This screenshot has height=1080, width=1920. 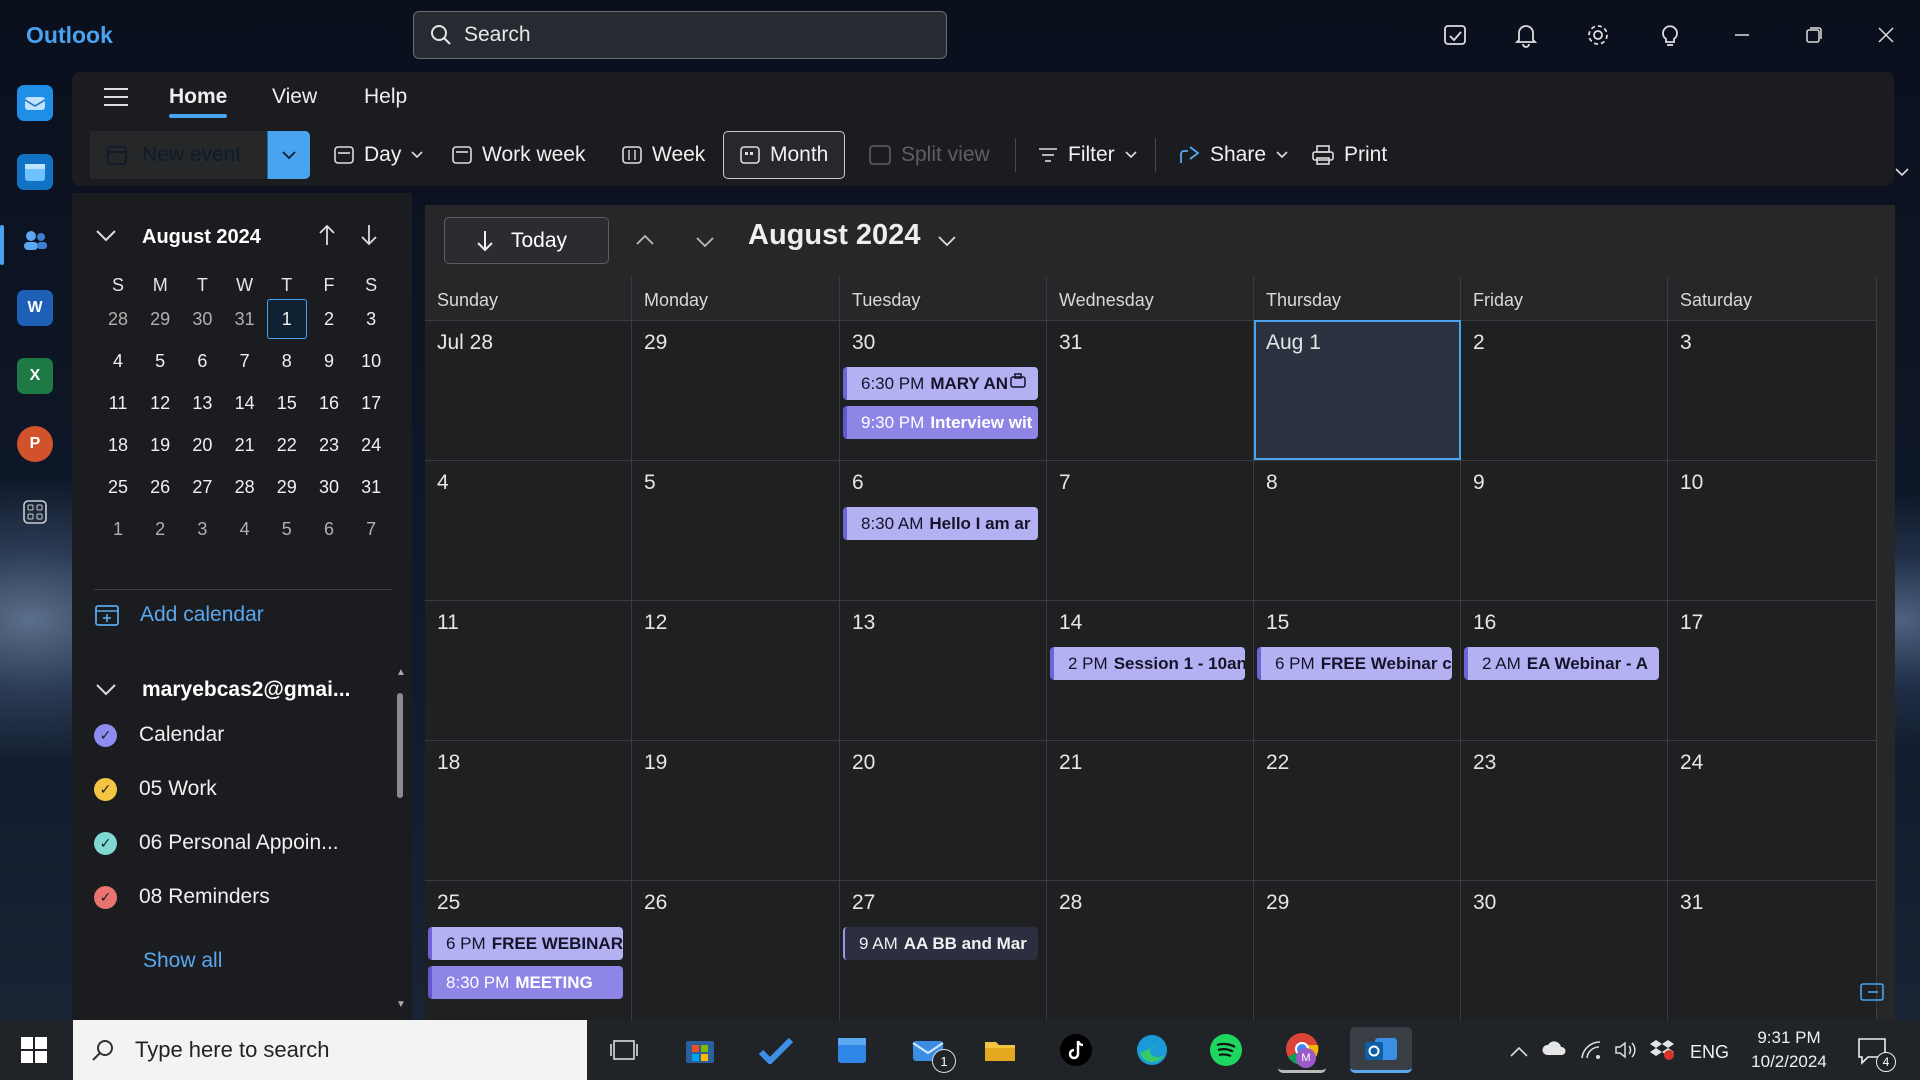 I want to click on day-cell: 19, so click(x=736, y=810).